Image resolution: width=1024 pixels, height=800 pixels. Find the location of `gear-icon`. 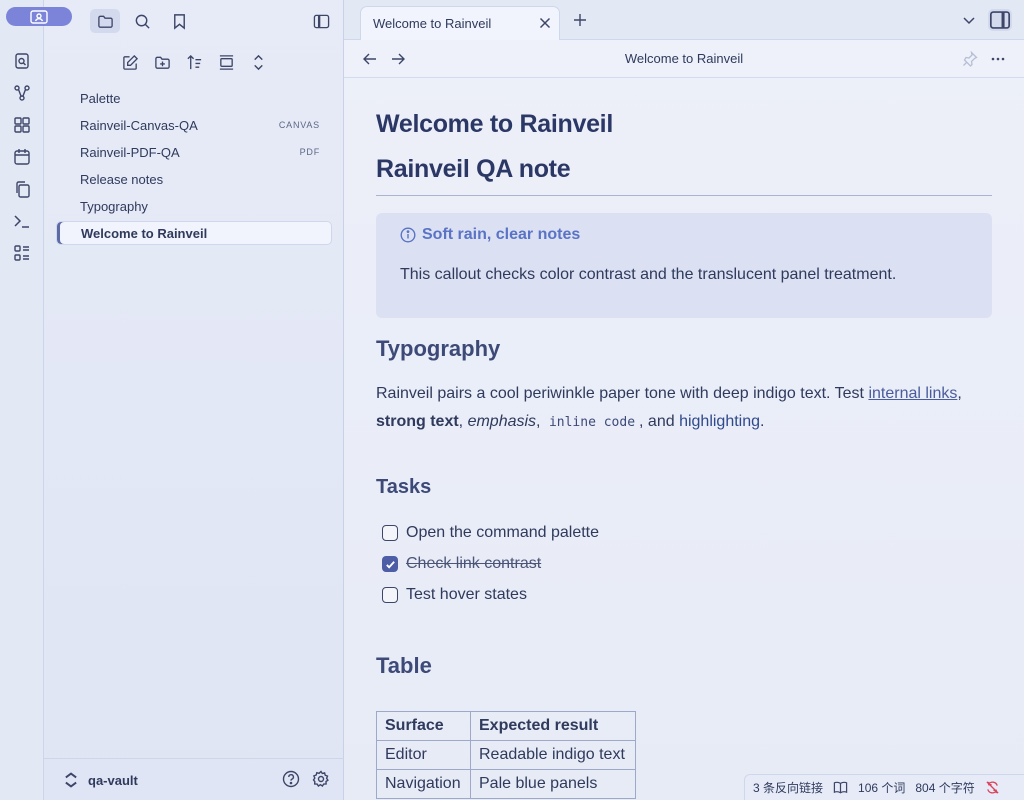

gear-icon is located at coordinates (320, 778).